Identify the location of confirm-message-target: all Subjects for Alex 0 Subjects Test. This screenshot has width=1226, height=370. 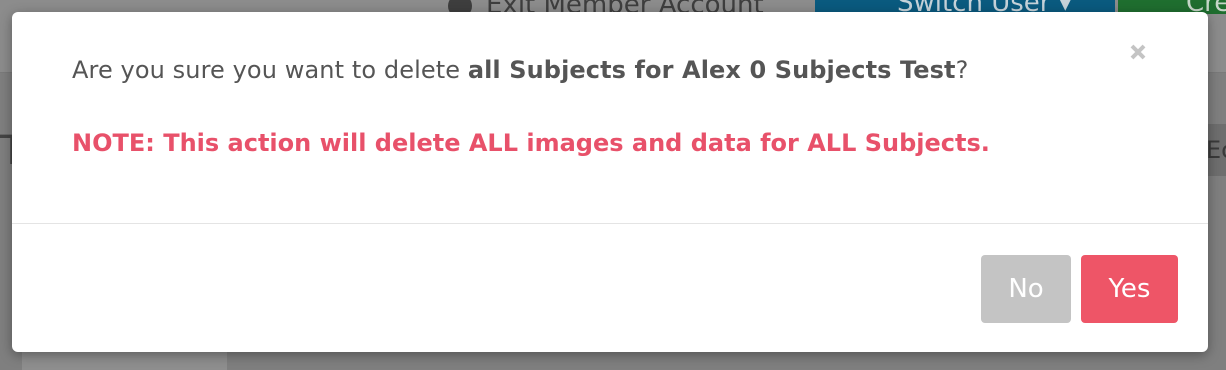
(711, 70).